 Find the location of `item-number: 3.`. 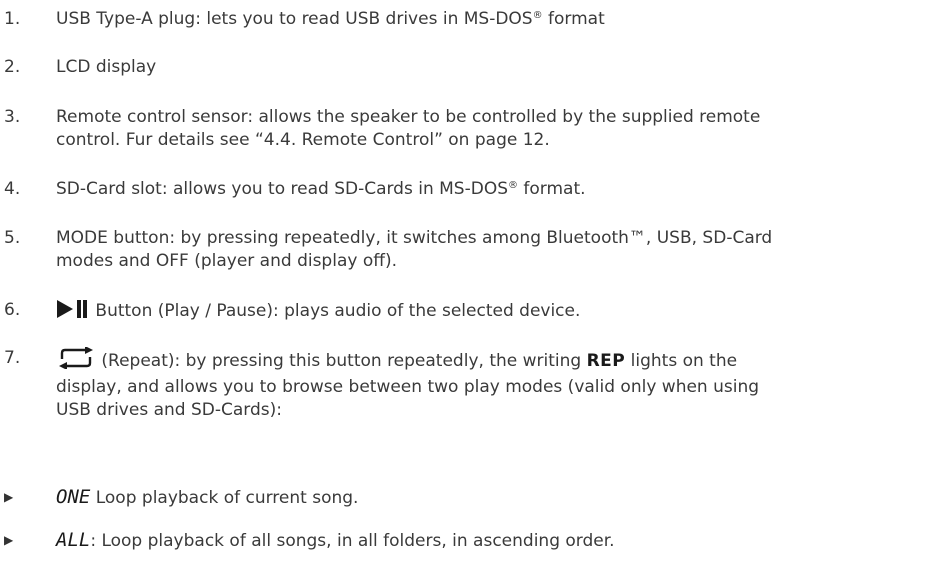

item-number: 3. is located at coordinates (12, 117).